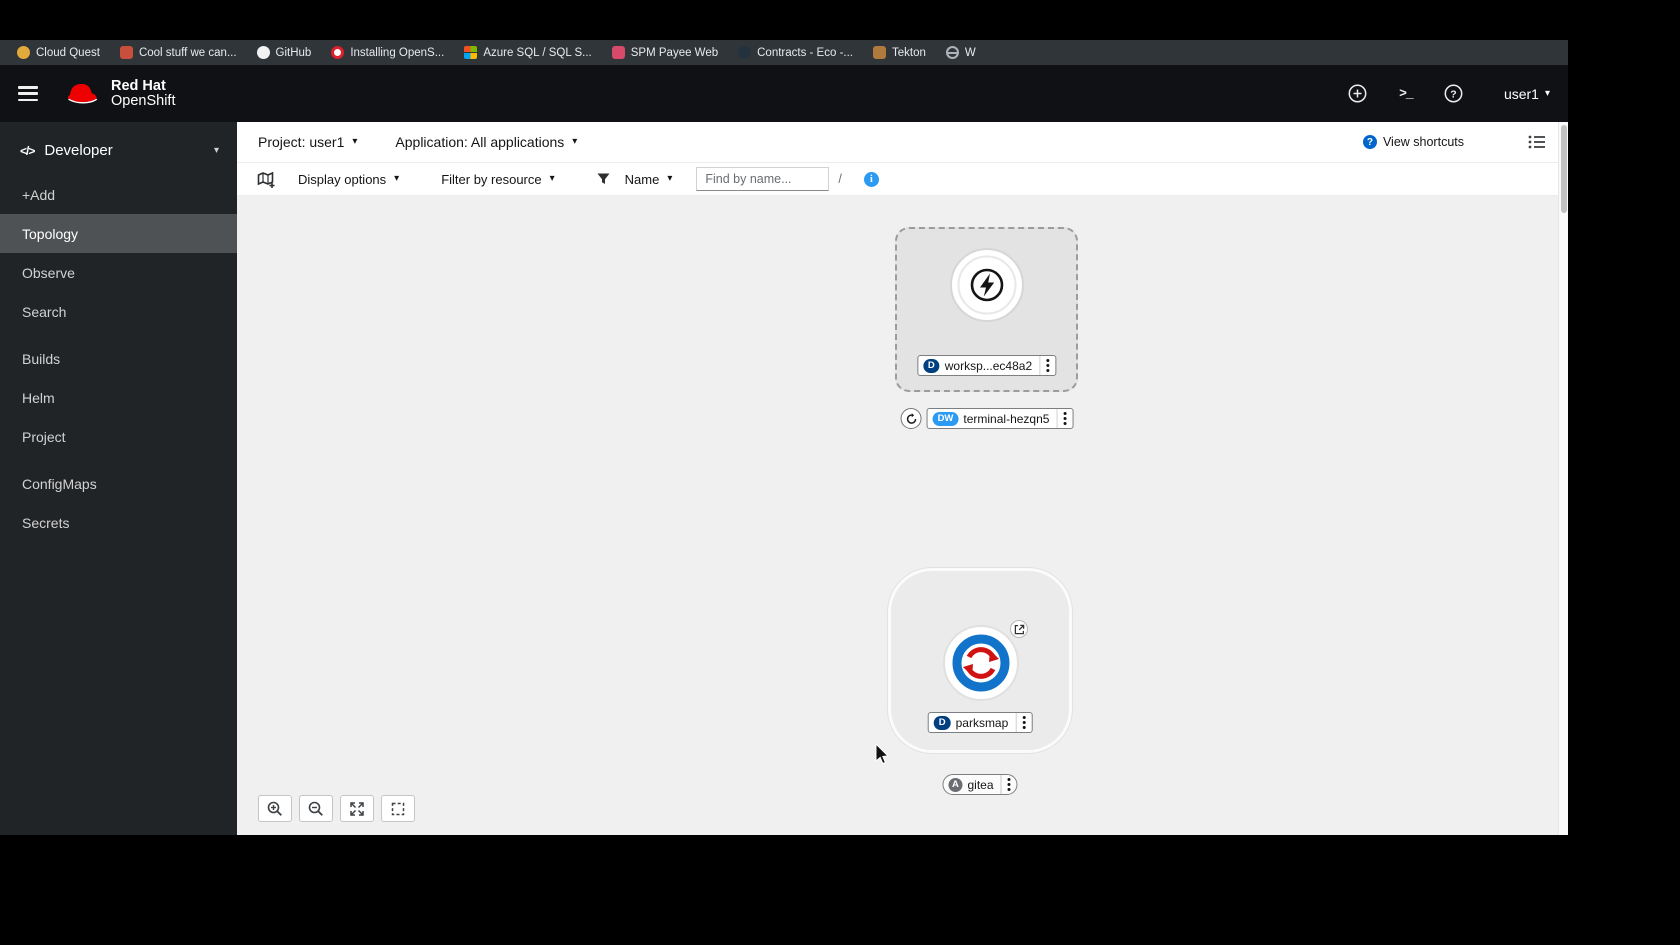 This screenshot has height=945, width=1680. What do you see at coordinates (44, 436) in the screenshot?
I see `sidebar-item-label: Project` at bounding box center [44, 436].